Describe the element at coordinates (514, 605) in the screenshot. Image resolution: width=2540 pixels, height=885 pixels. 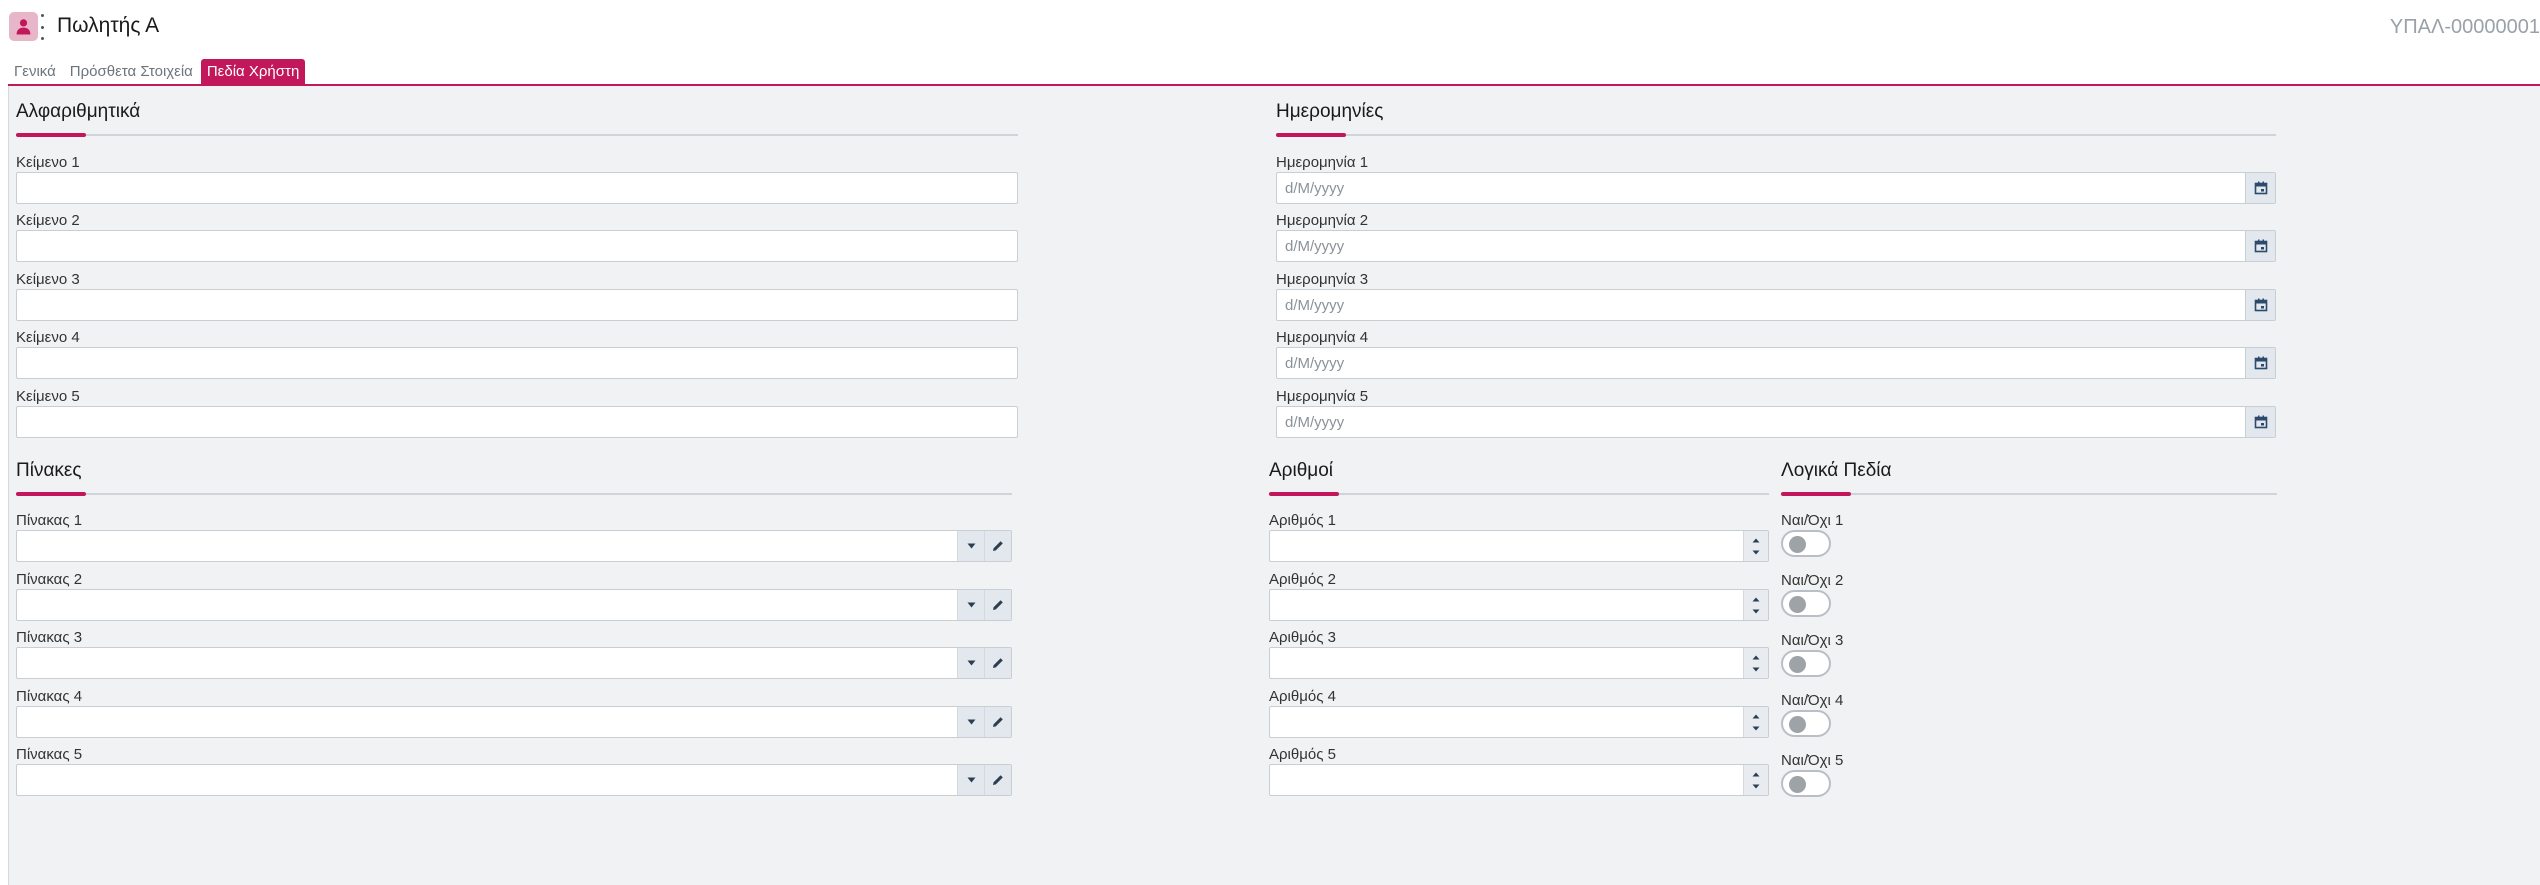
I see `table-field-2-select` at that location.